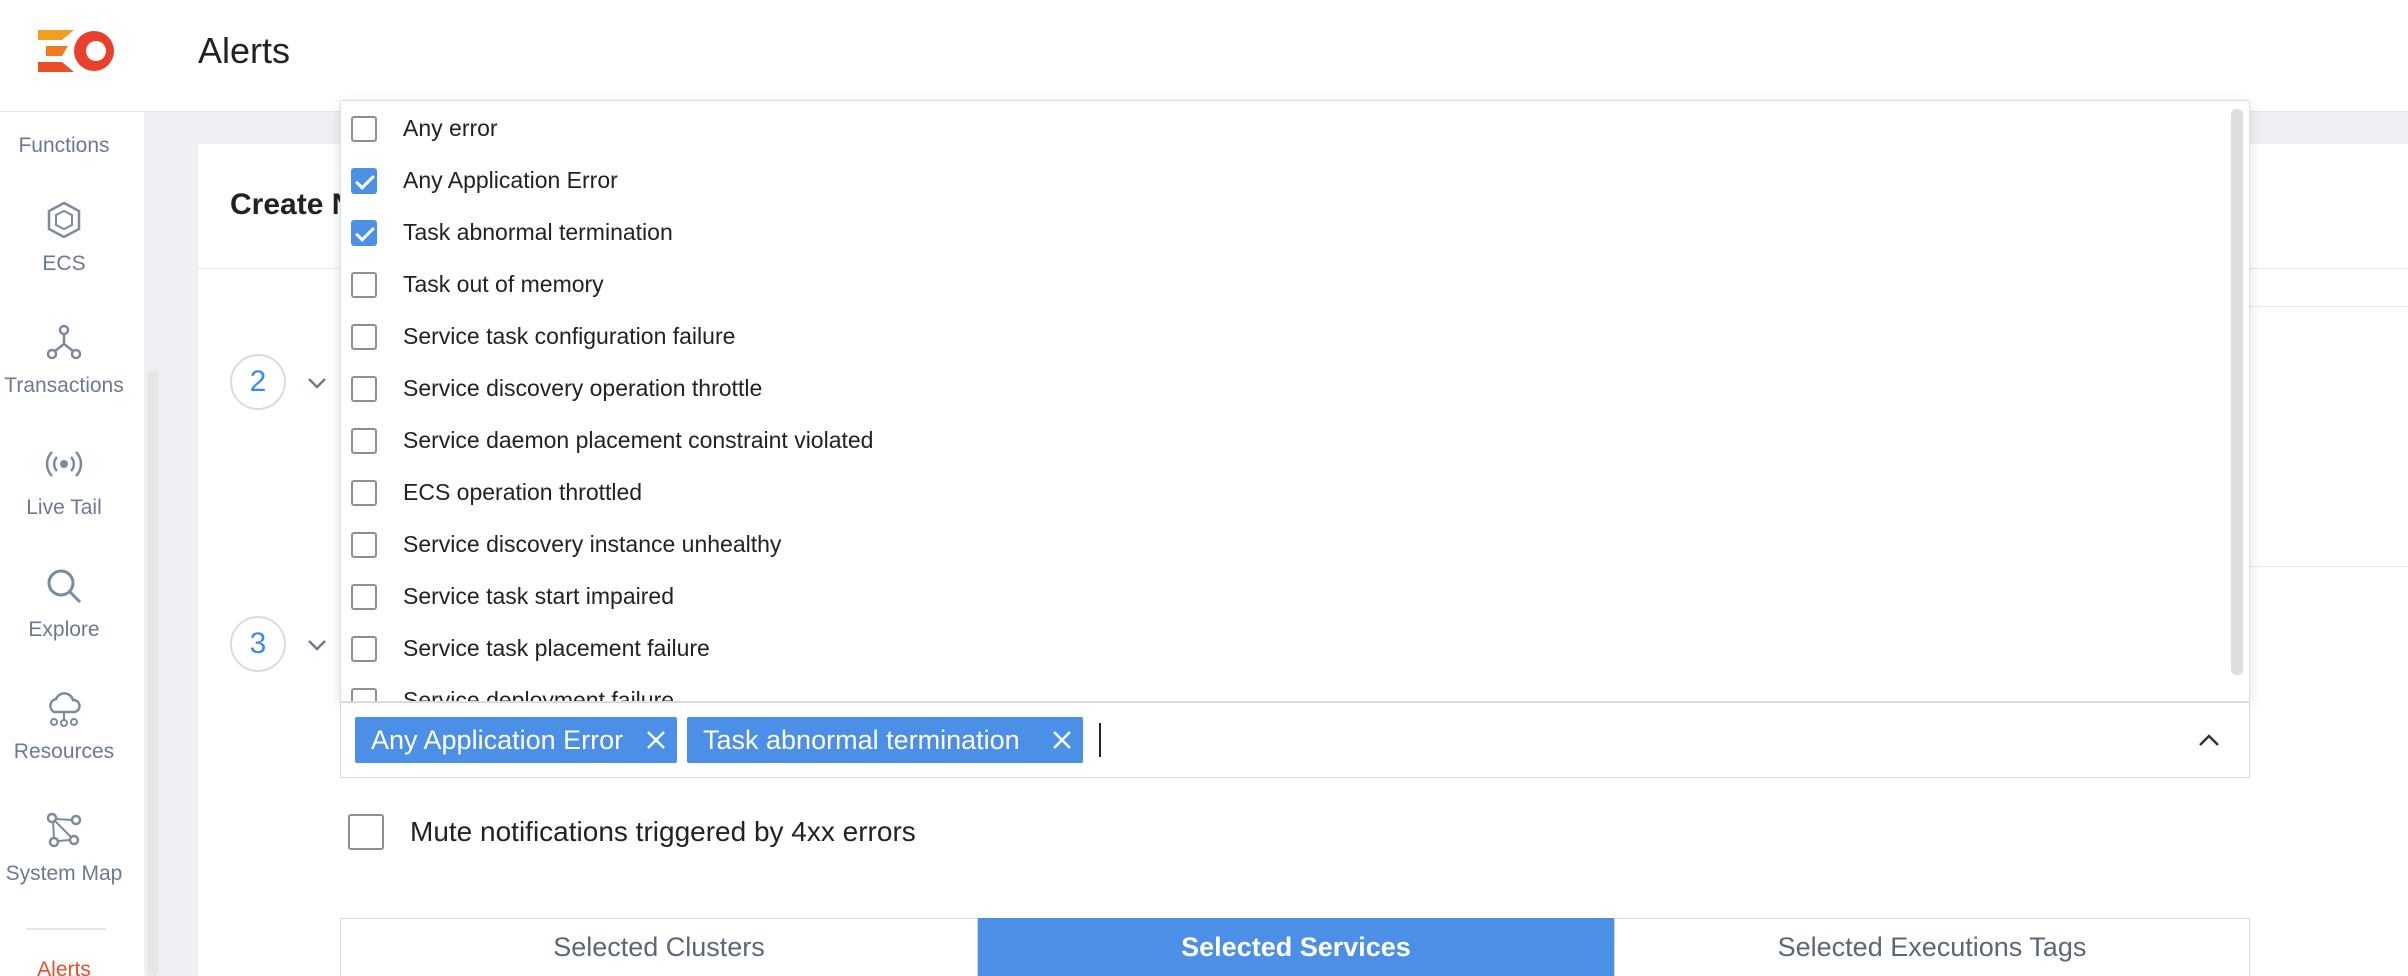 The image size is (2408, 976). I want to click on dropdown-option: Any Application Error, so click(1286, 180).